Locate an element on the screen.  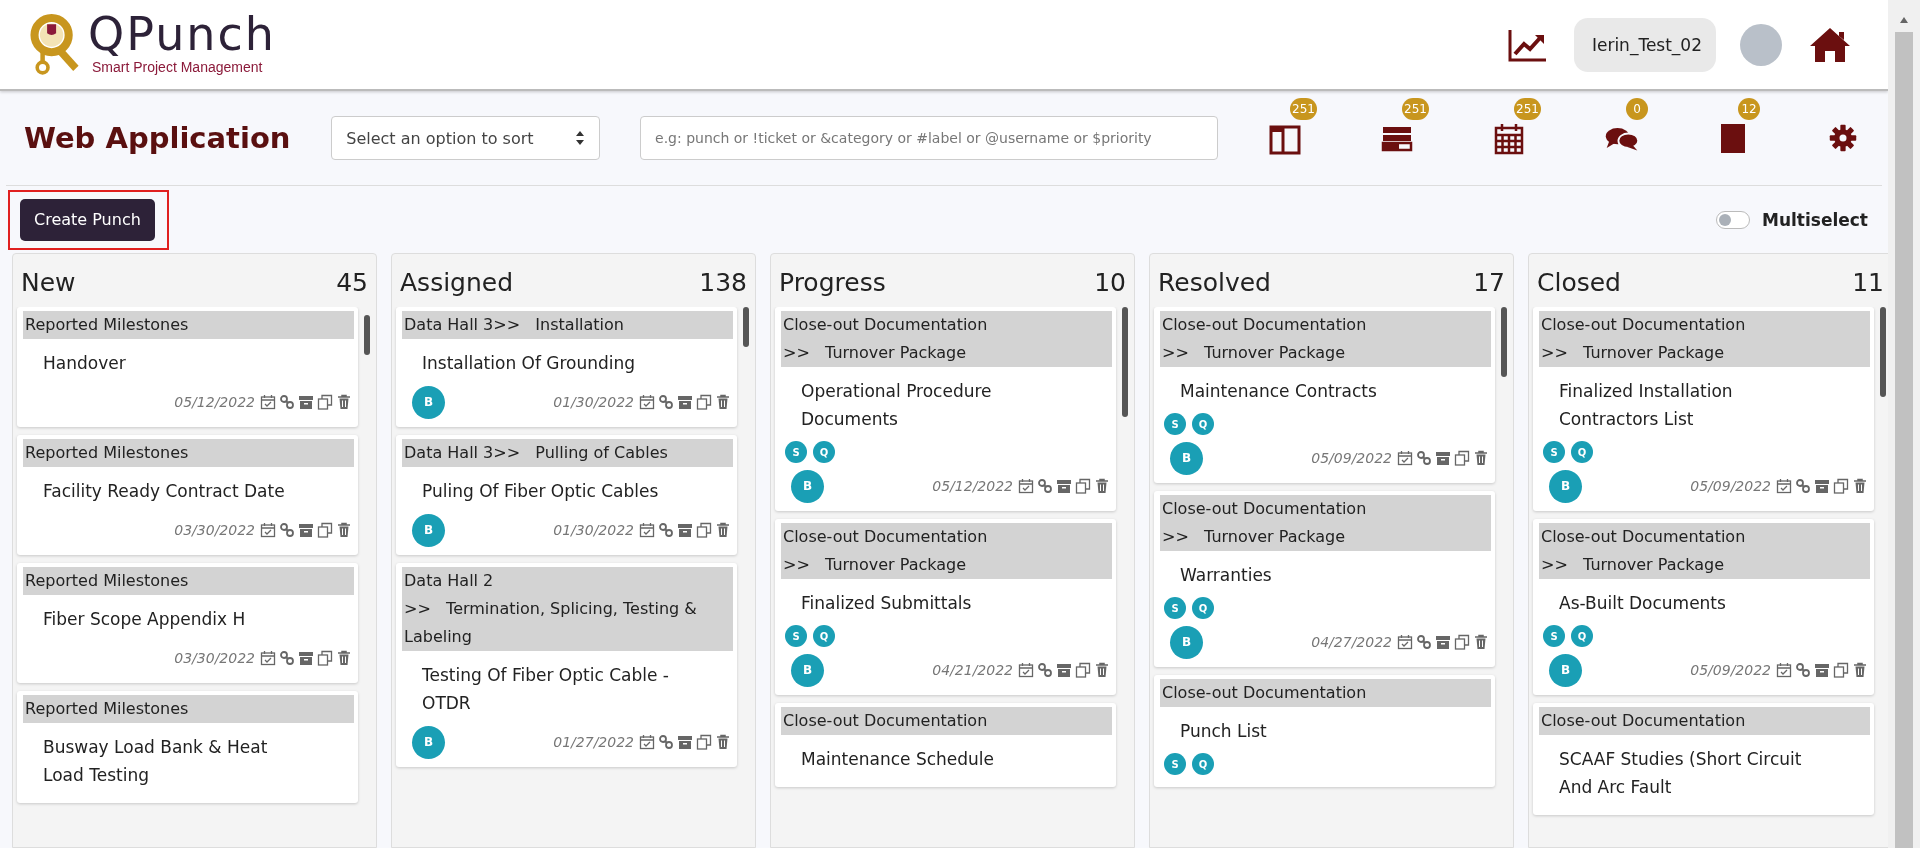
user-button: Ierin_Test_02 is located at coordinates (1644, 44).